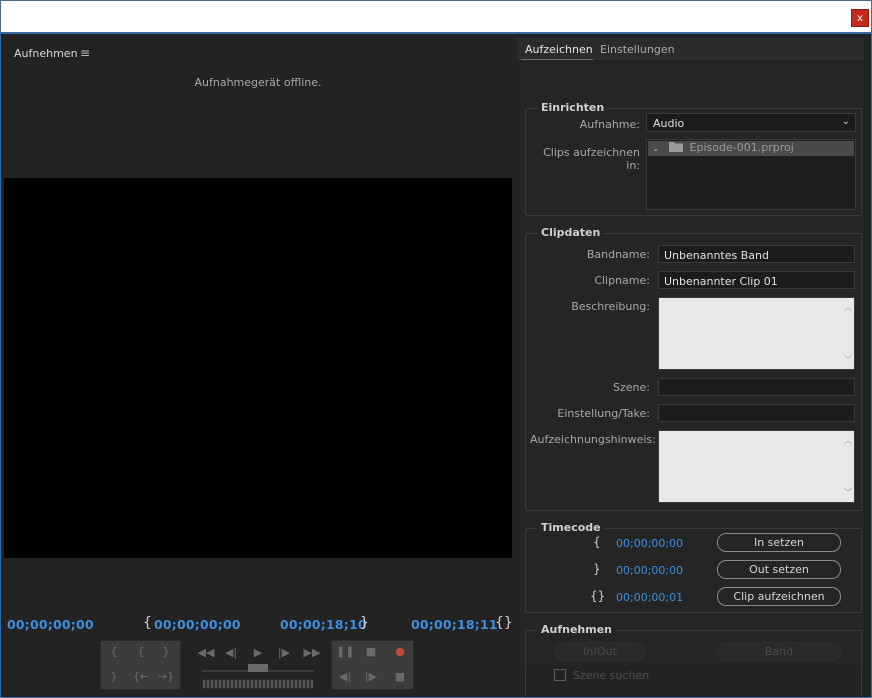 This screenshot has width=872, height=698. Describe the element at coordinates (649, 543) in the screenshot. I see `in-timecode: 00;00;00;00` at that location.